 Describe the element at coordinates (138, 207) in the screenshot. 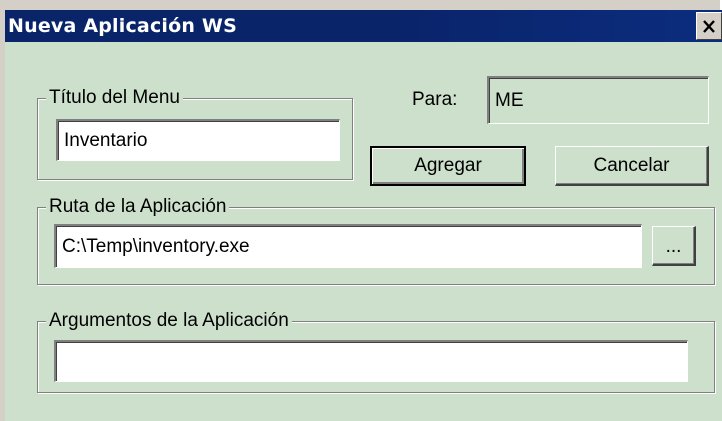

I see `app-path-legend: Ruta de la Aplicación` at that location.